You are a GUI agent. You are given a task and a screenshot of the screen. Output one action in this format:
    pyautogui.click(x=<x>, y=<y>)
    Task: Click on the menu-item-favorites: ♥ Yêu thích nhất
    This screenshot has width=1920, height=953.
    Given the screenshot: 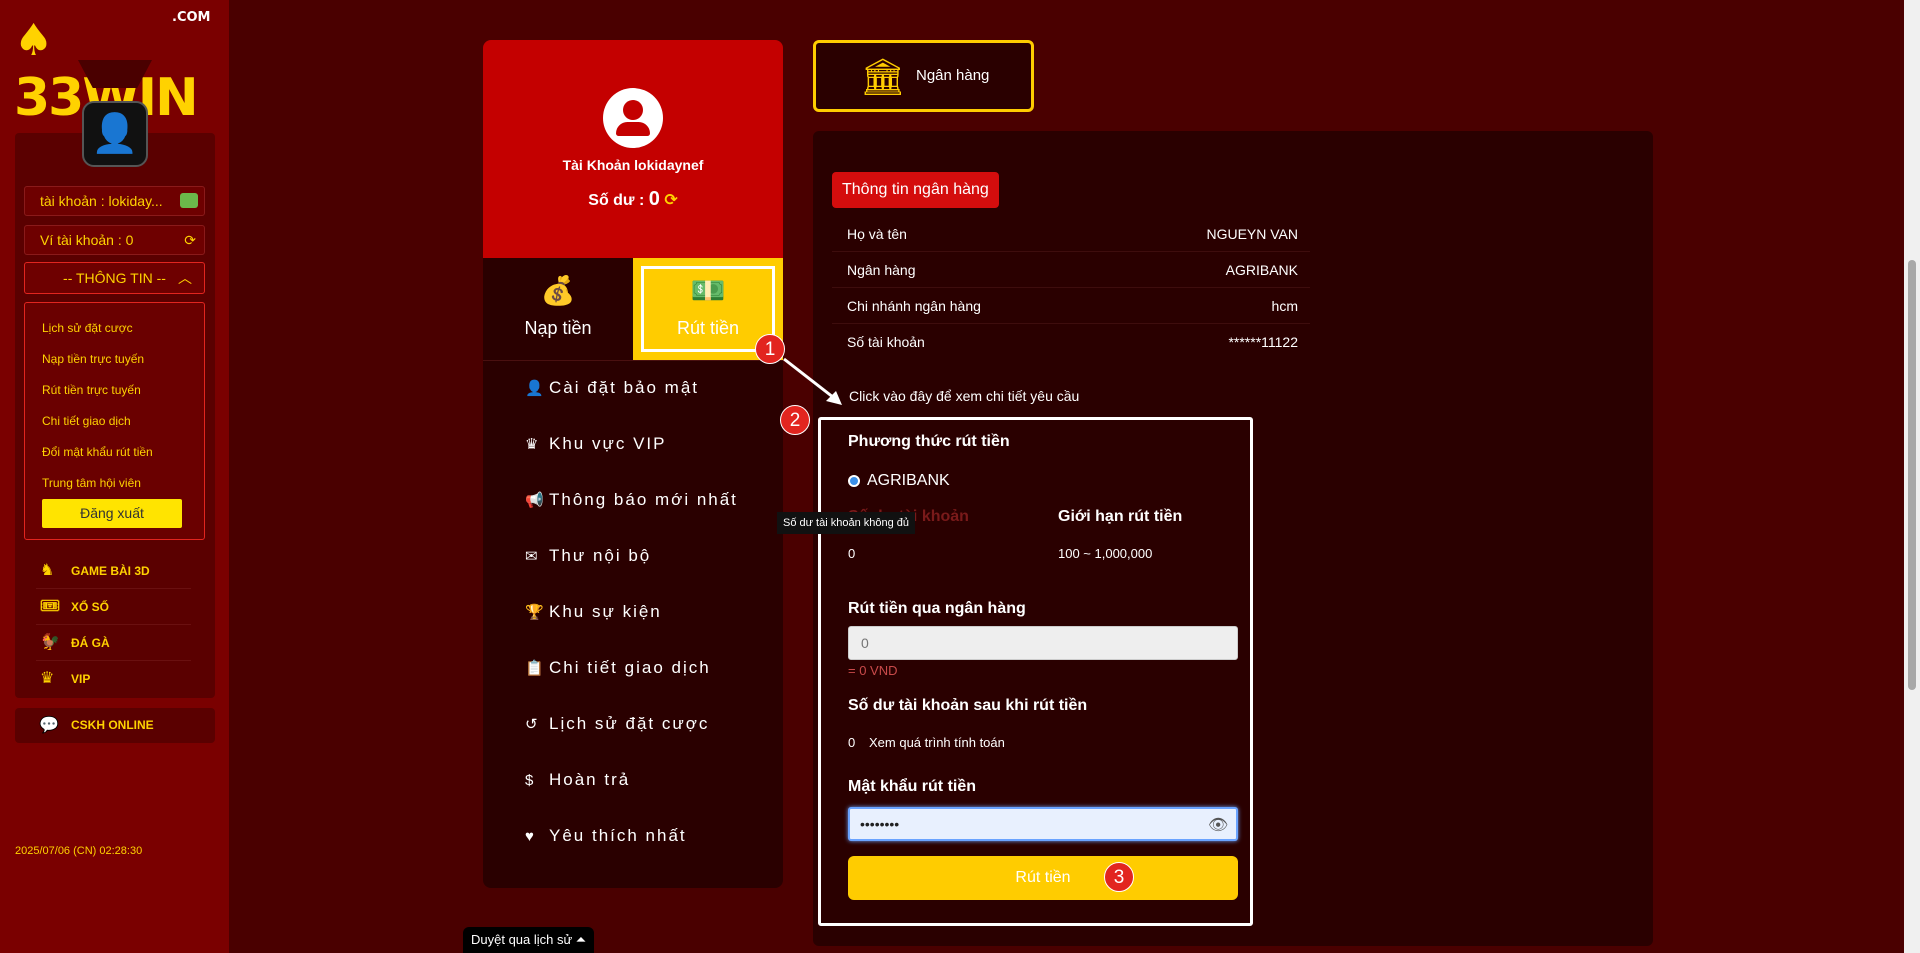 What is the action you would take?
    pyautogui.click(x=606, y=836)
    